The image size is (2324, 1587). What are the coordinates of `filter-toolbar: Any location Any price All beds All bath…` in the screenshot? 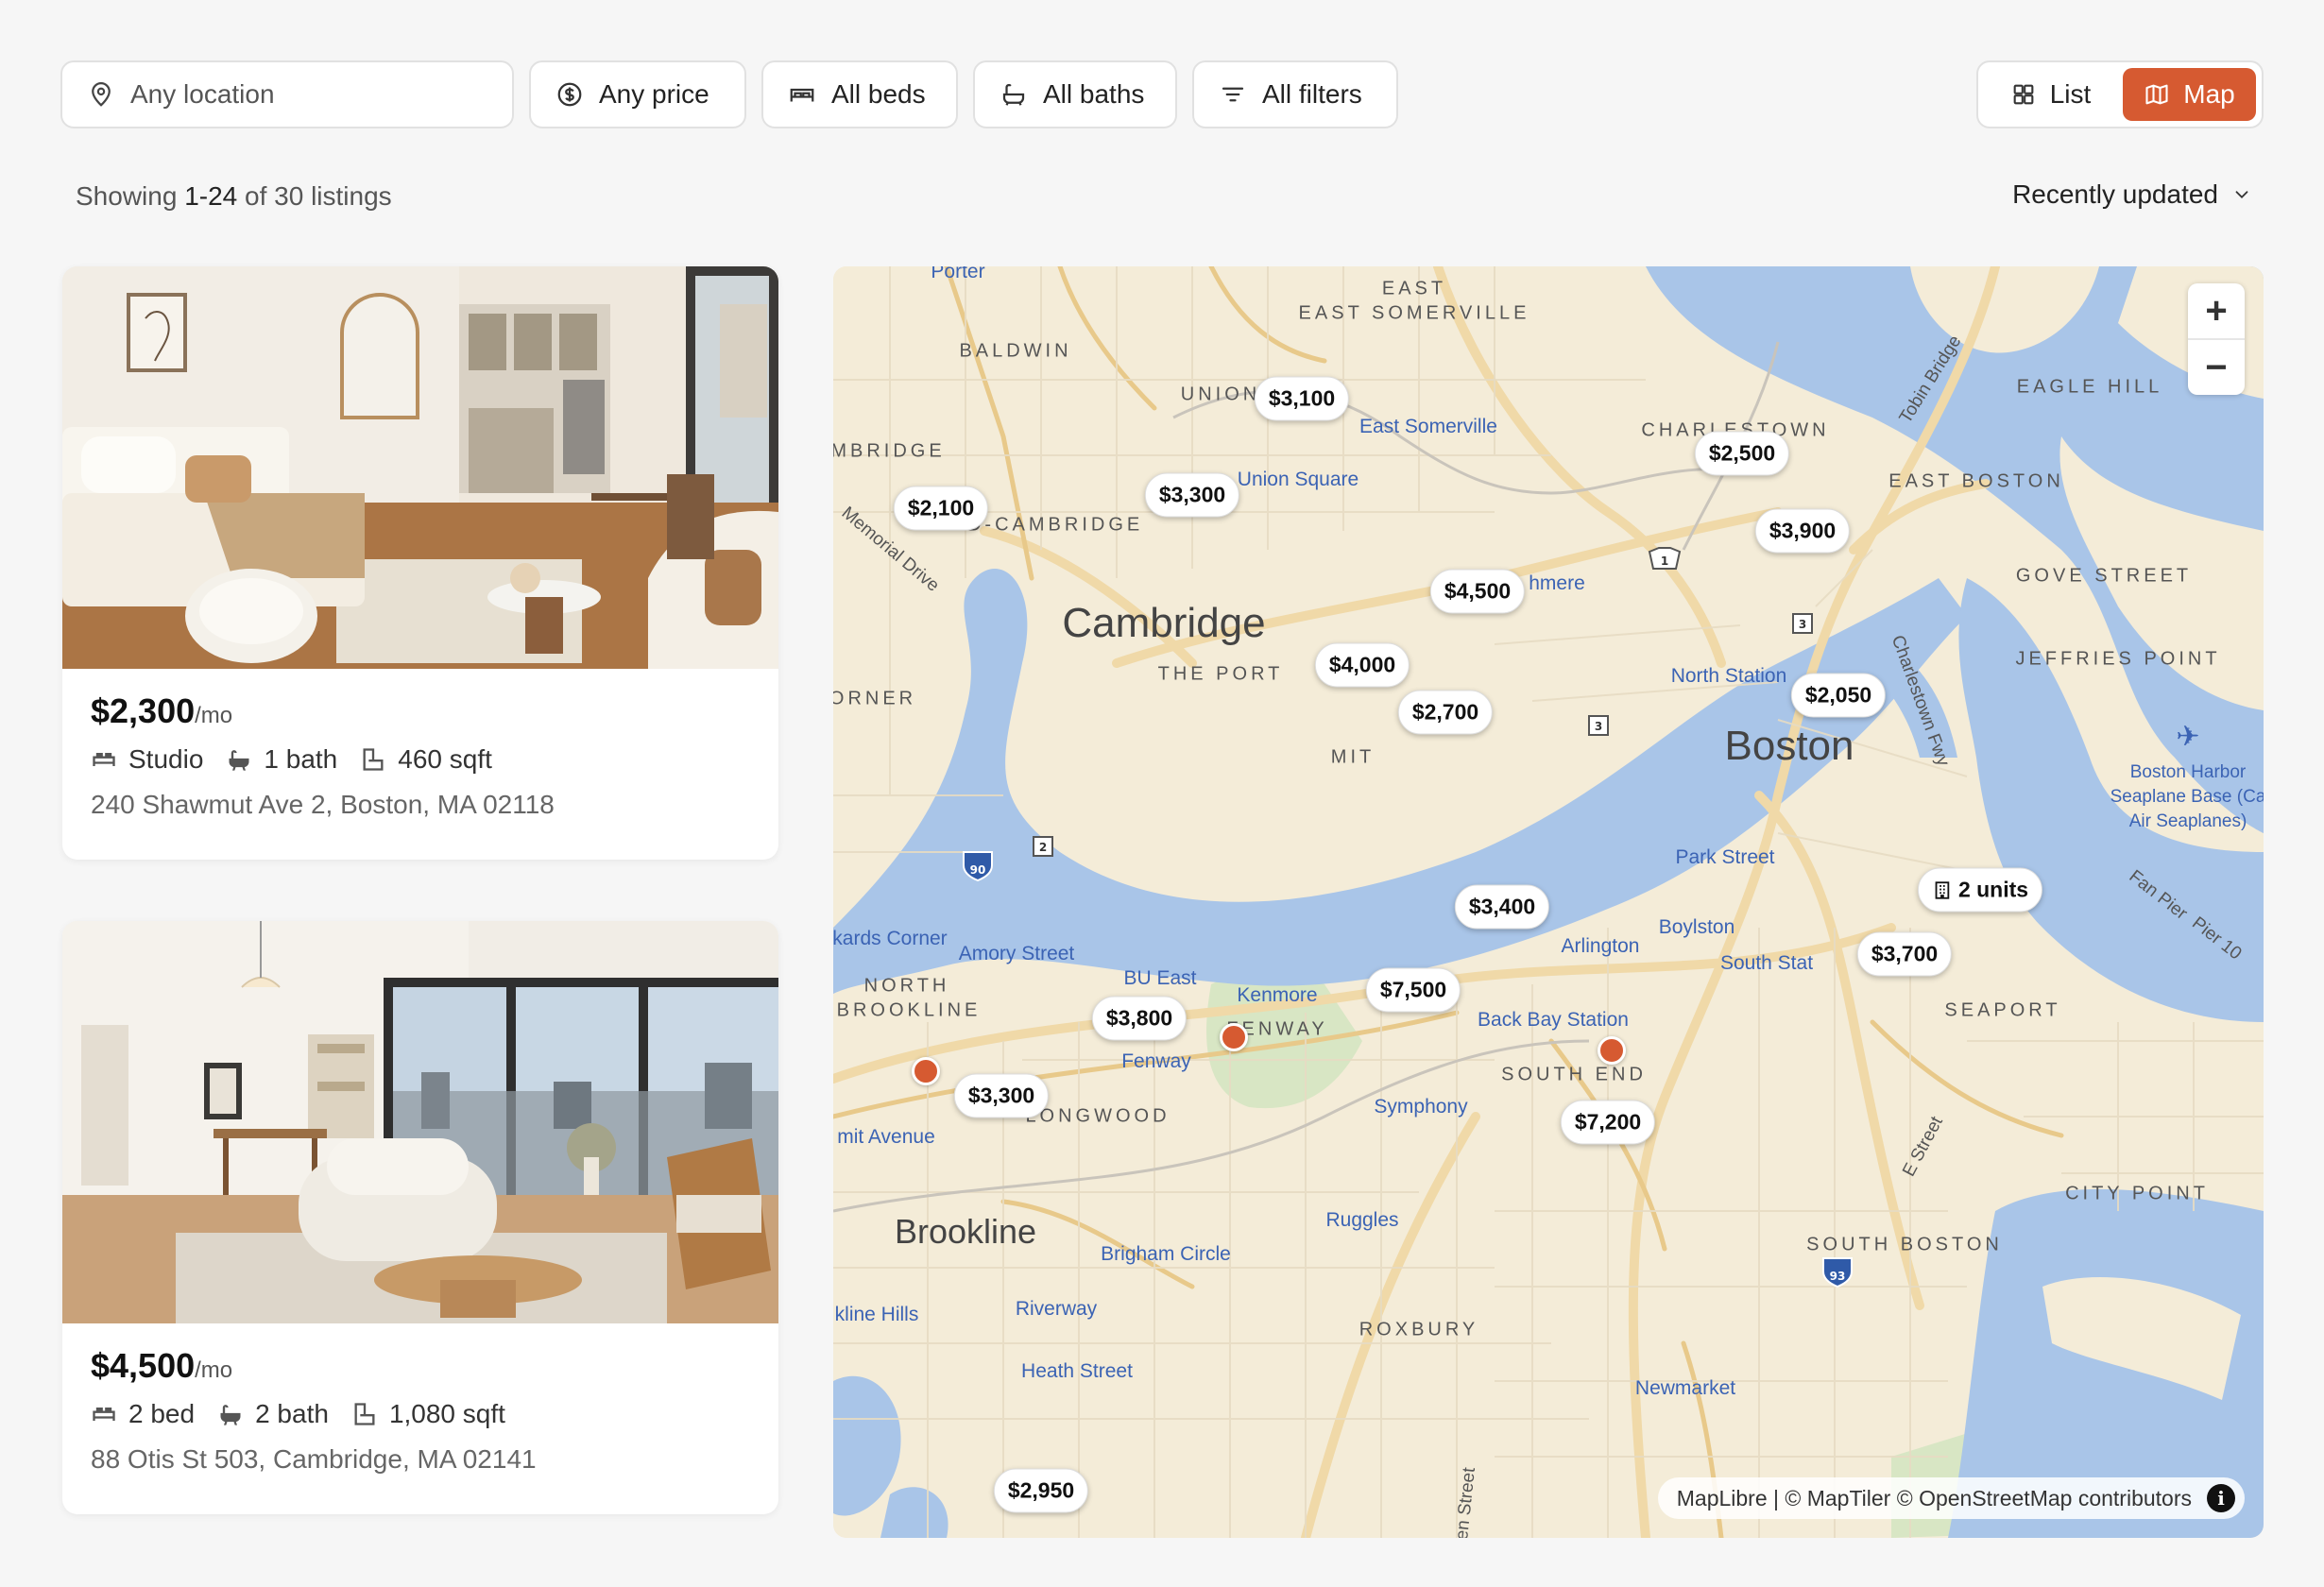 It's located at (1162, 94).